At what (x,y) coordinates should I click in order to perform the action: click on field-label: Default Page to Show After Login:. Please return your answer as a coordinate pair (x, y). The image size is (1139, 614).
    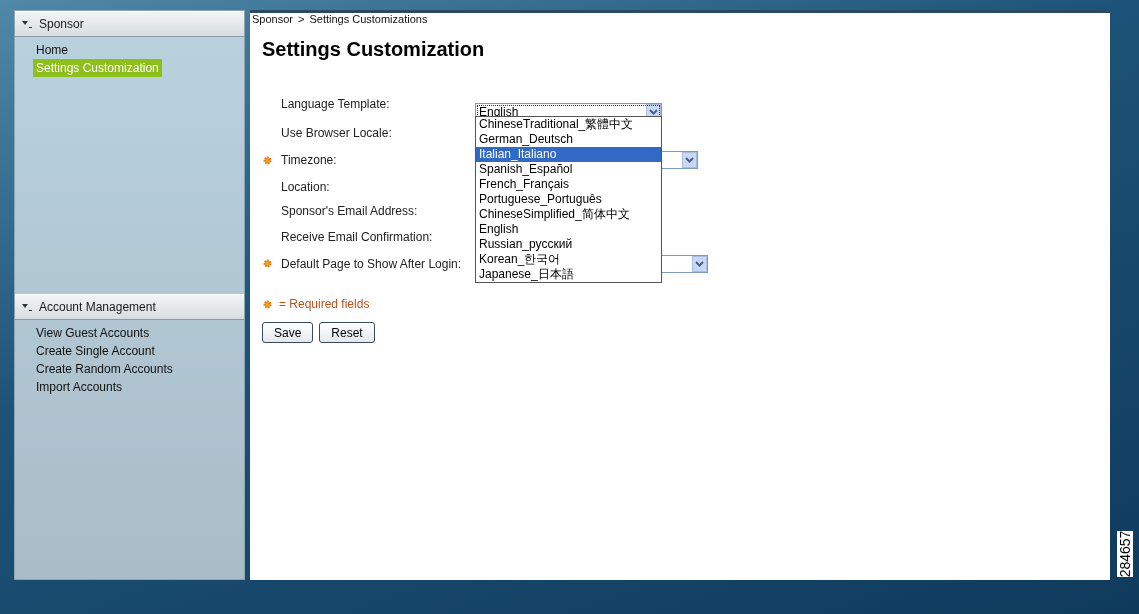
    Looking at the image, I should click on (372, 263).